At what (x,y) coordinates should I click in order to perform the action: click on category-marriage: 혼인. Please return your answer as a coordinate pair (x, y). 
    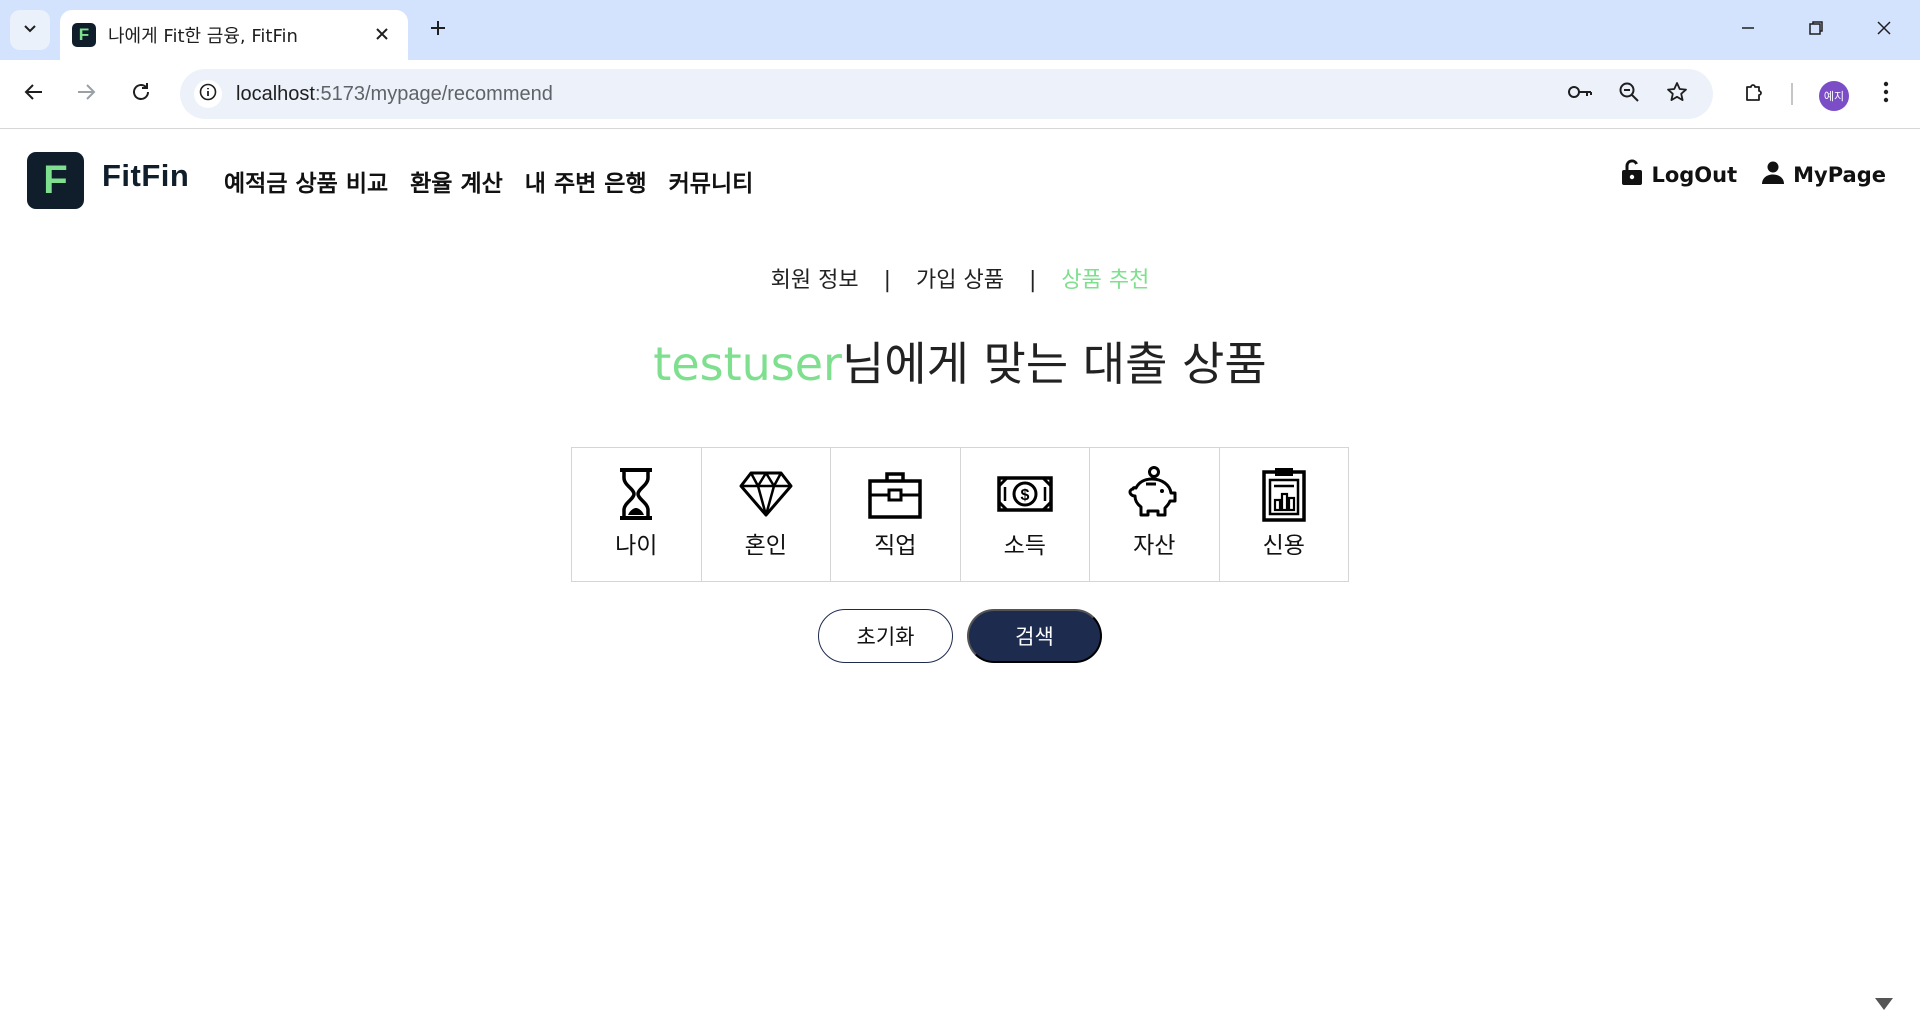
    Looking at the image, I should click on (766, 514).